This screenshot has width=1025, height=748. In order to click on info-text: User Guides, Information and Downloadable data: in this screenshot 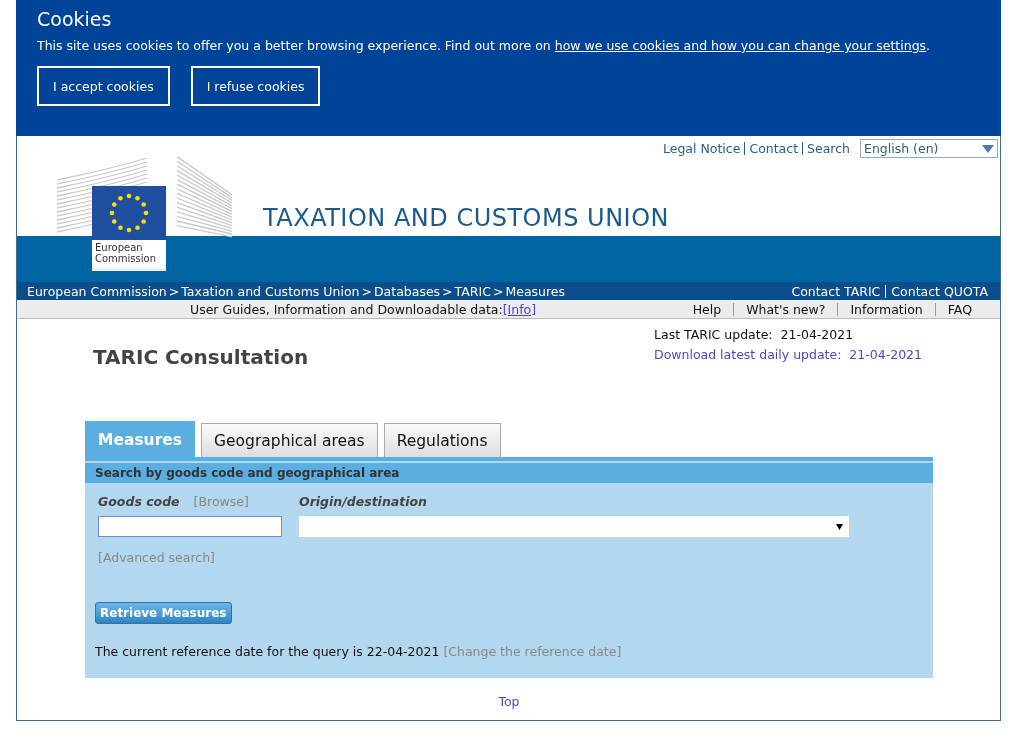, I will do `click(346, 309)`.